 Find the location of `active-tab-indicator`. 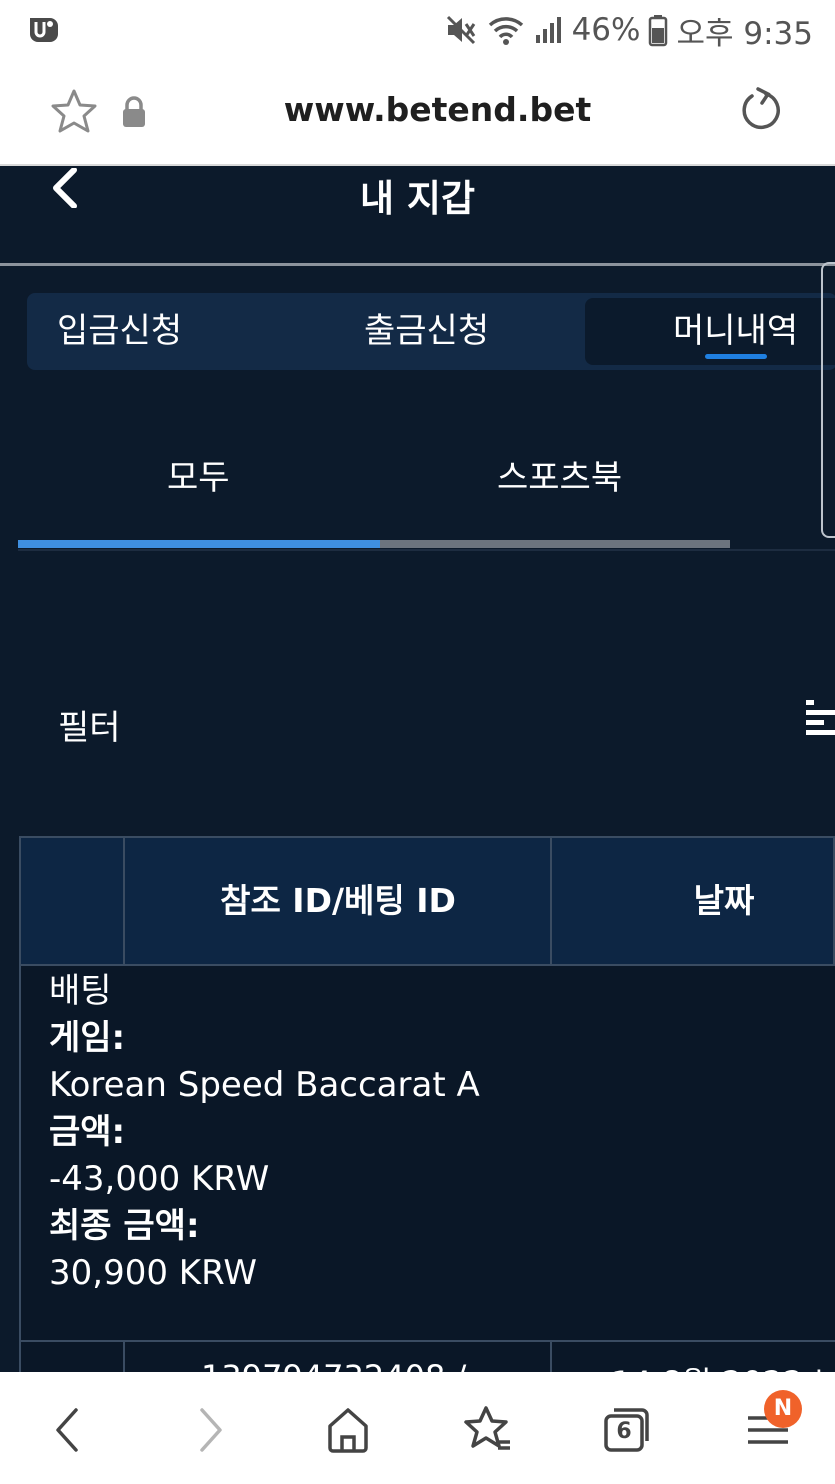

active-tab-indicator is located at coordinates (736, 356).